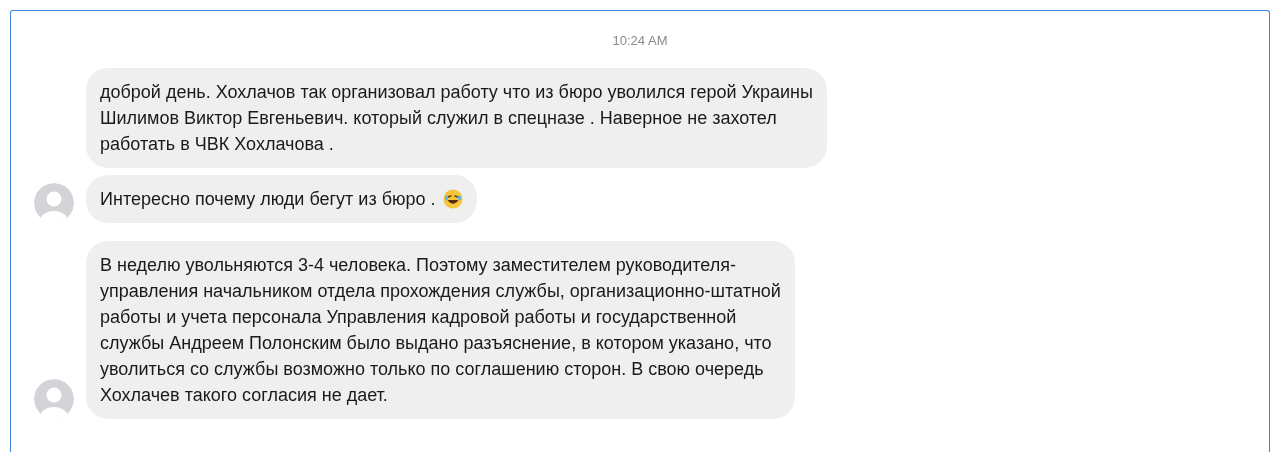 This screenshot has height=452, width=1280. I want to click on message-text: доброй день. Хохлачов так организовал работу что из бюро уволился герой Украины Шилимов Виктор Евгеньевич. который служил в спецназе . Наверное не захотел работать в ЧВК Хохлачова ., so click(456, 118).